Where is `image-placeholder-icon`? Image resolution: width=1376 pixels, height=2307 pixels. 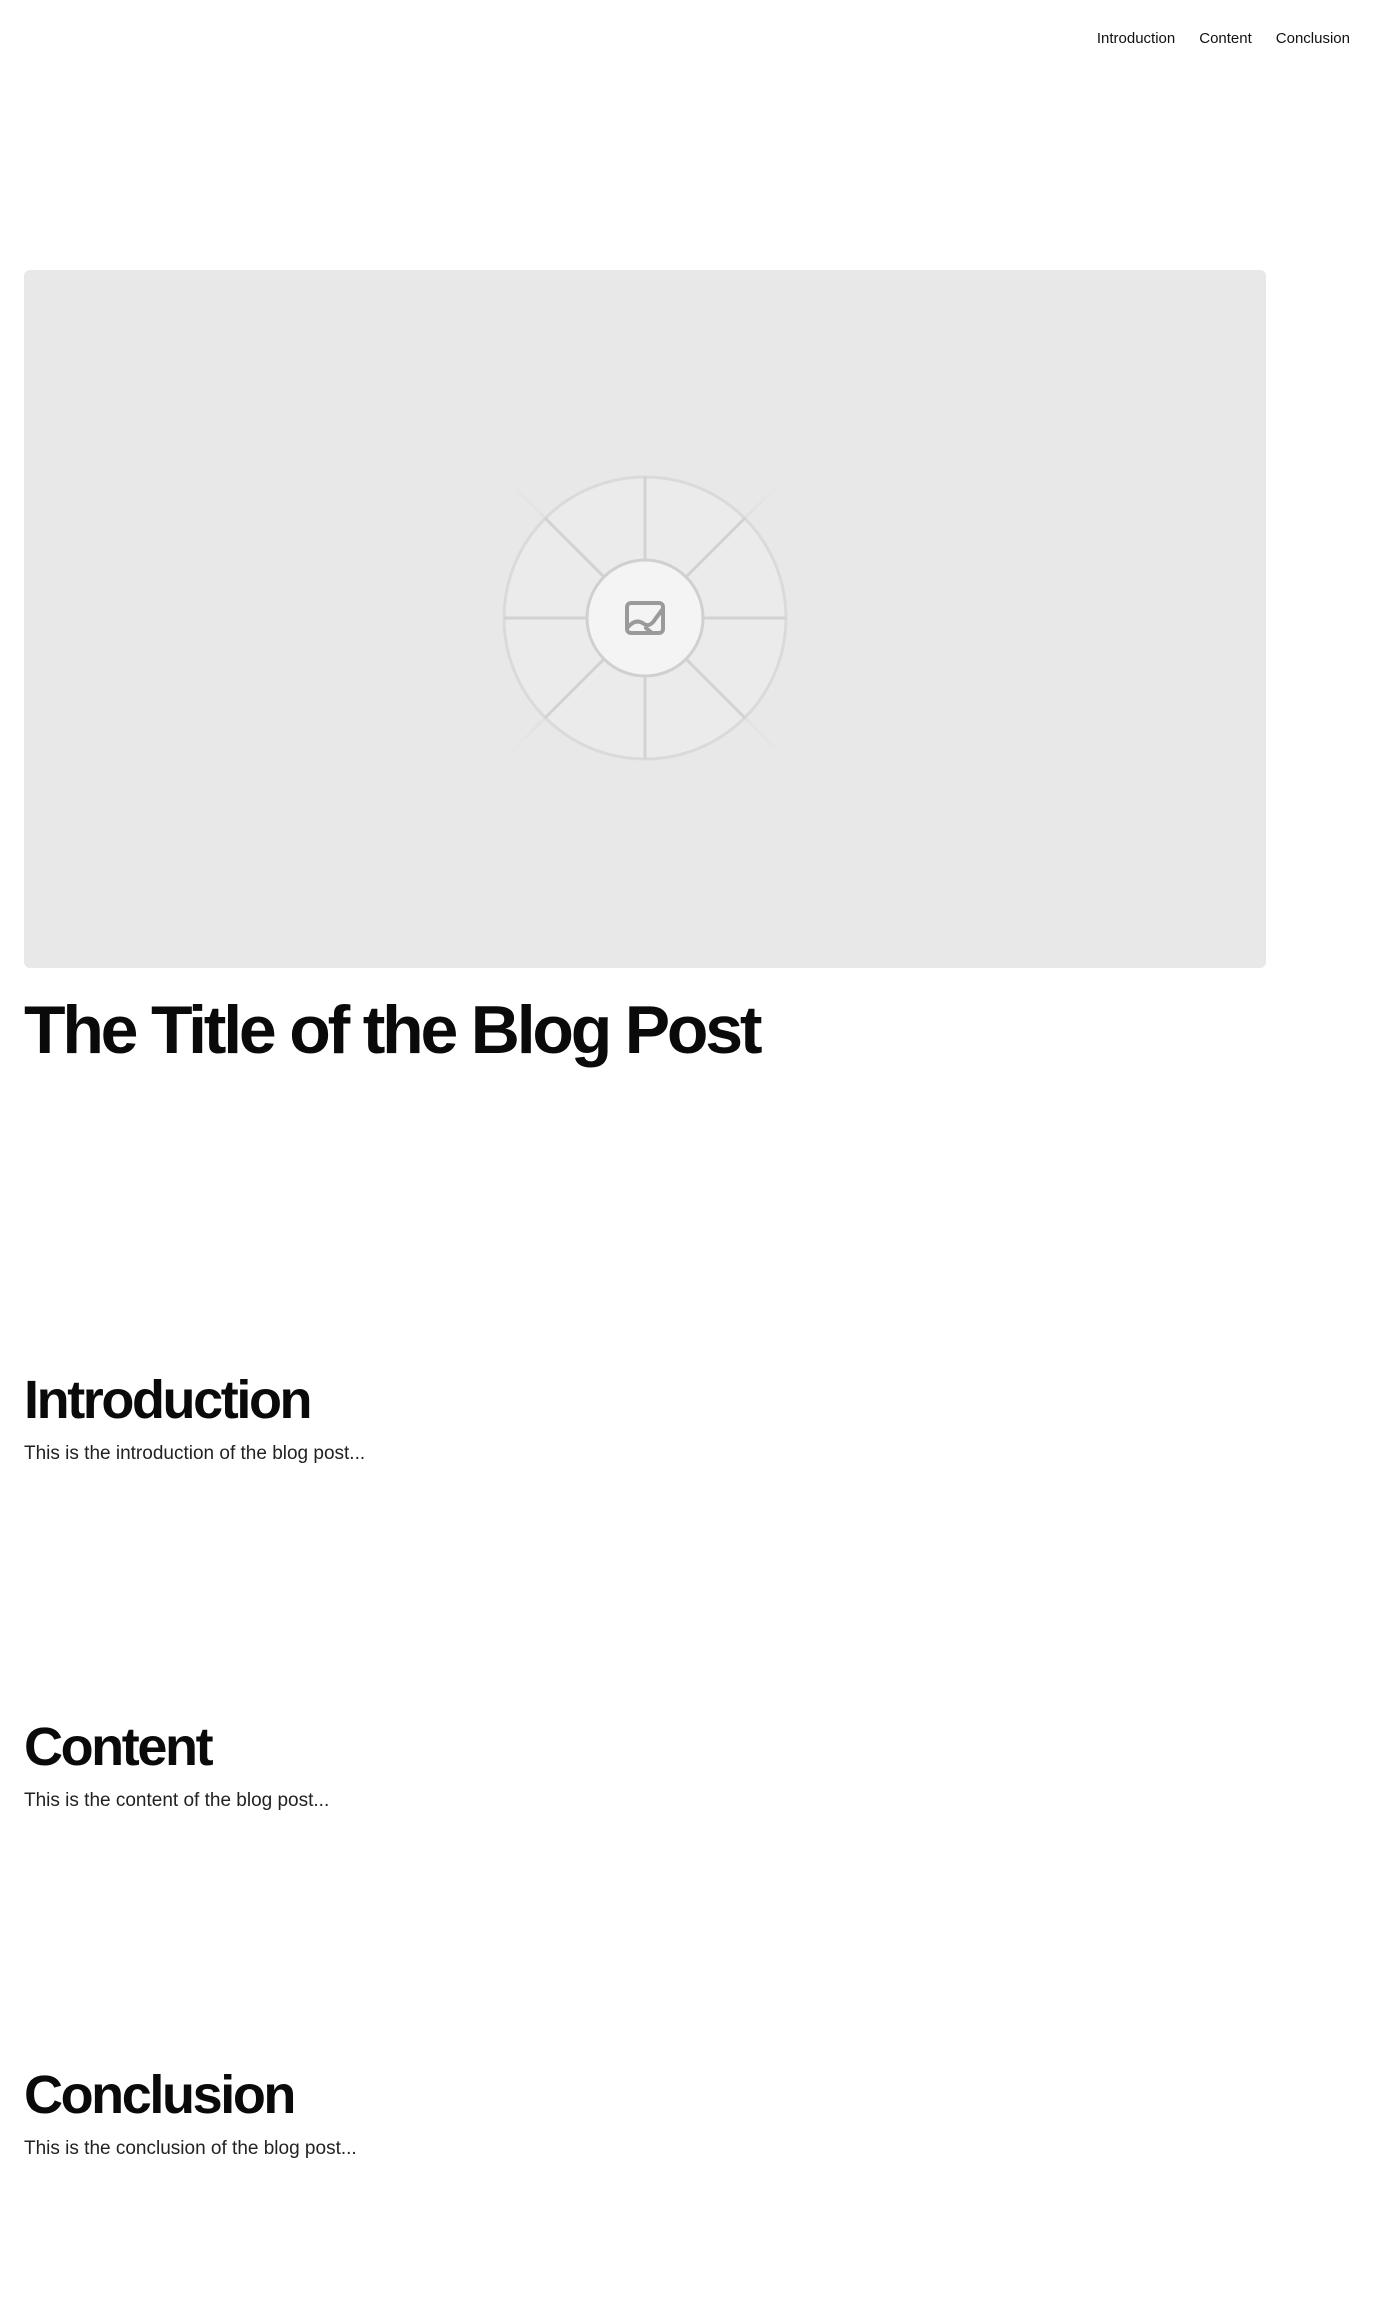
image-placeholder-icon is located at coordinates (645, 618).